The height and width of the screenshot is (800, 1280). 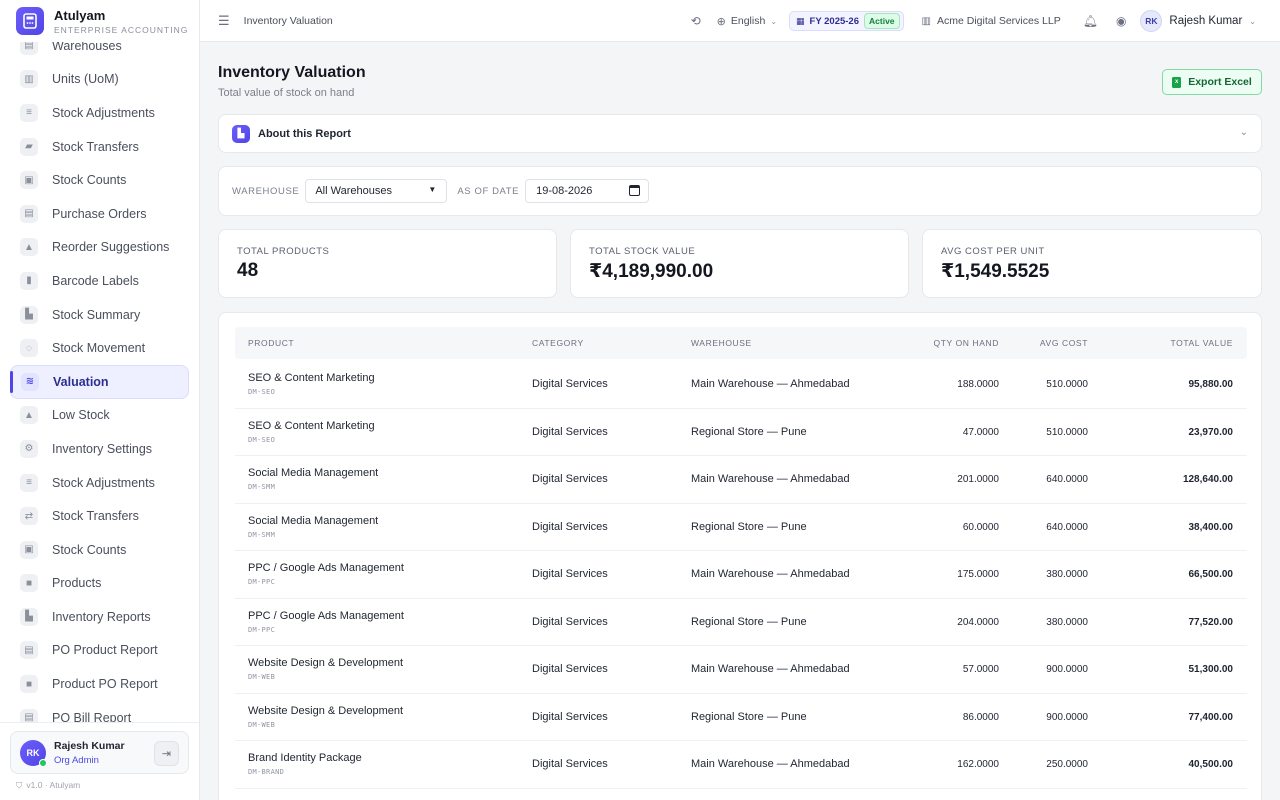 What do you see at coordinates (991, 21) in the screenshot?
I see `company-selector: ▥ Acme Digital Services LLP` at bounding box center [991, 21].